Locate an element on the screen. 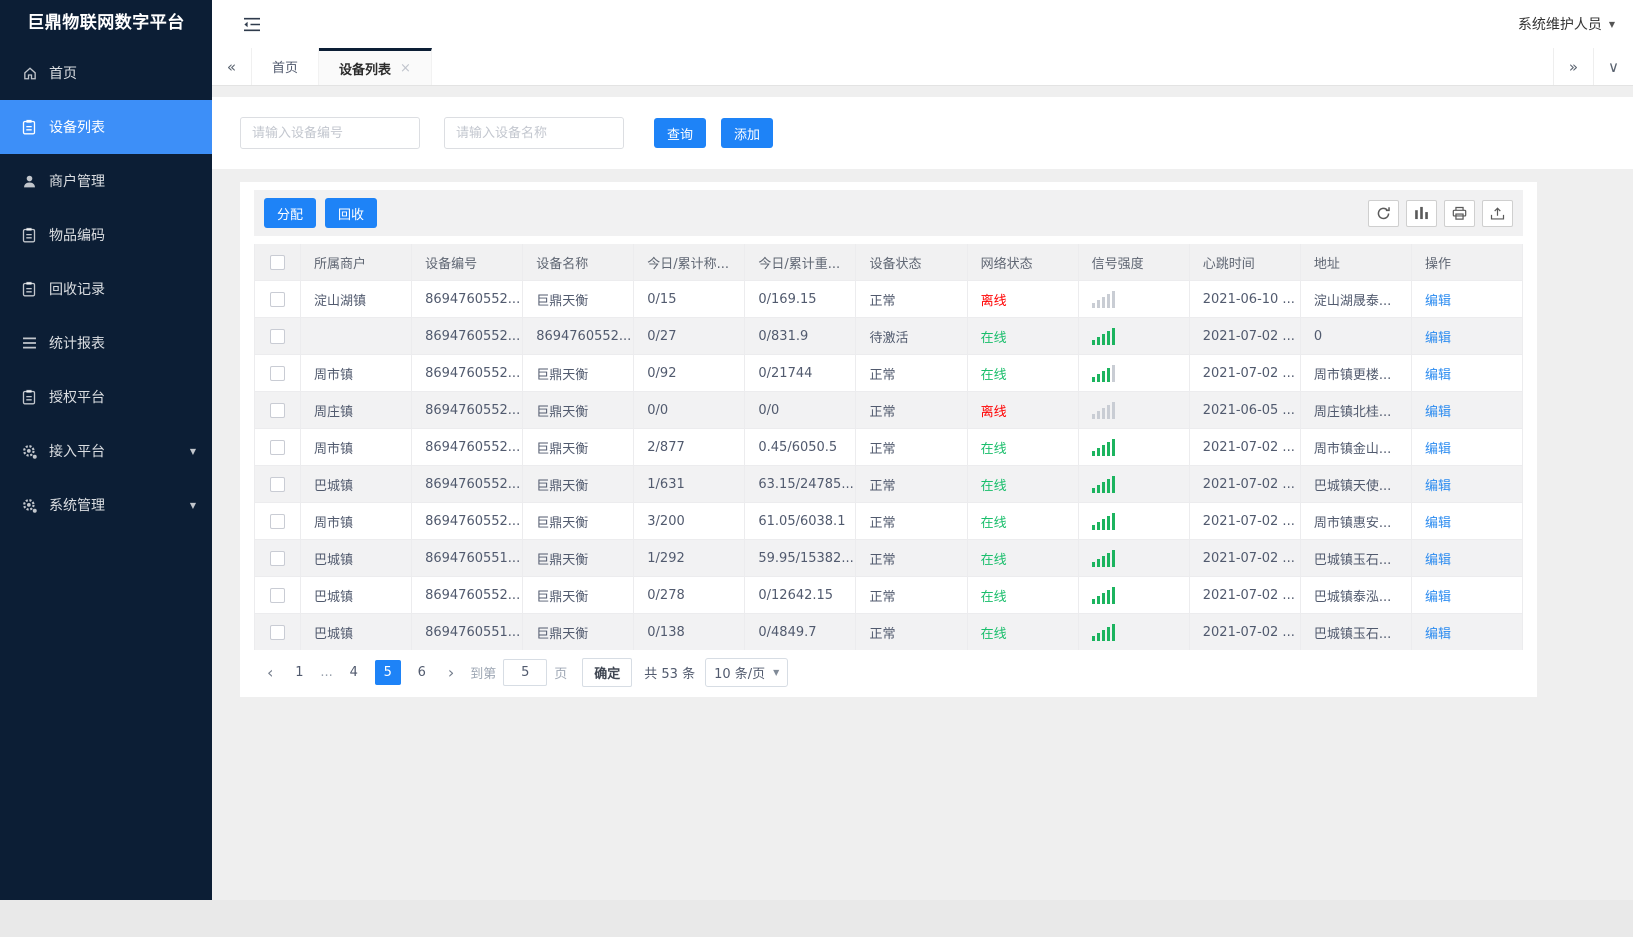  tab: 设备列表 × is located at coordinates (375, 66).